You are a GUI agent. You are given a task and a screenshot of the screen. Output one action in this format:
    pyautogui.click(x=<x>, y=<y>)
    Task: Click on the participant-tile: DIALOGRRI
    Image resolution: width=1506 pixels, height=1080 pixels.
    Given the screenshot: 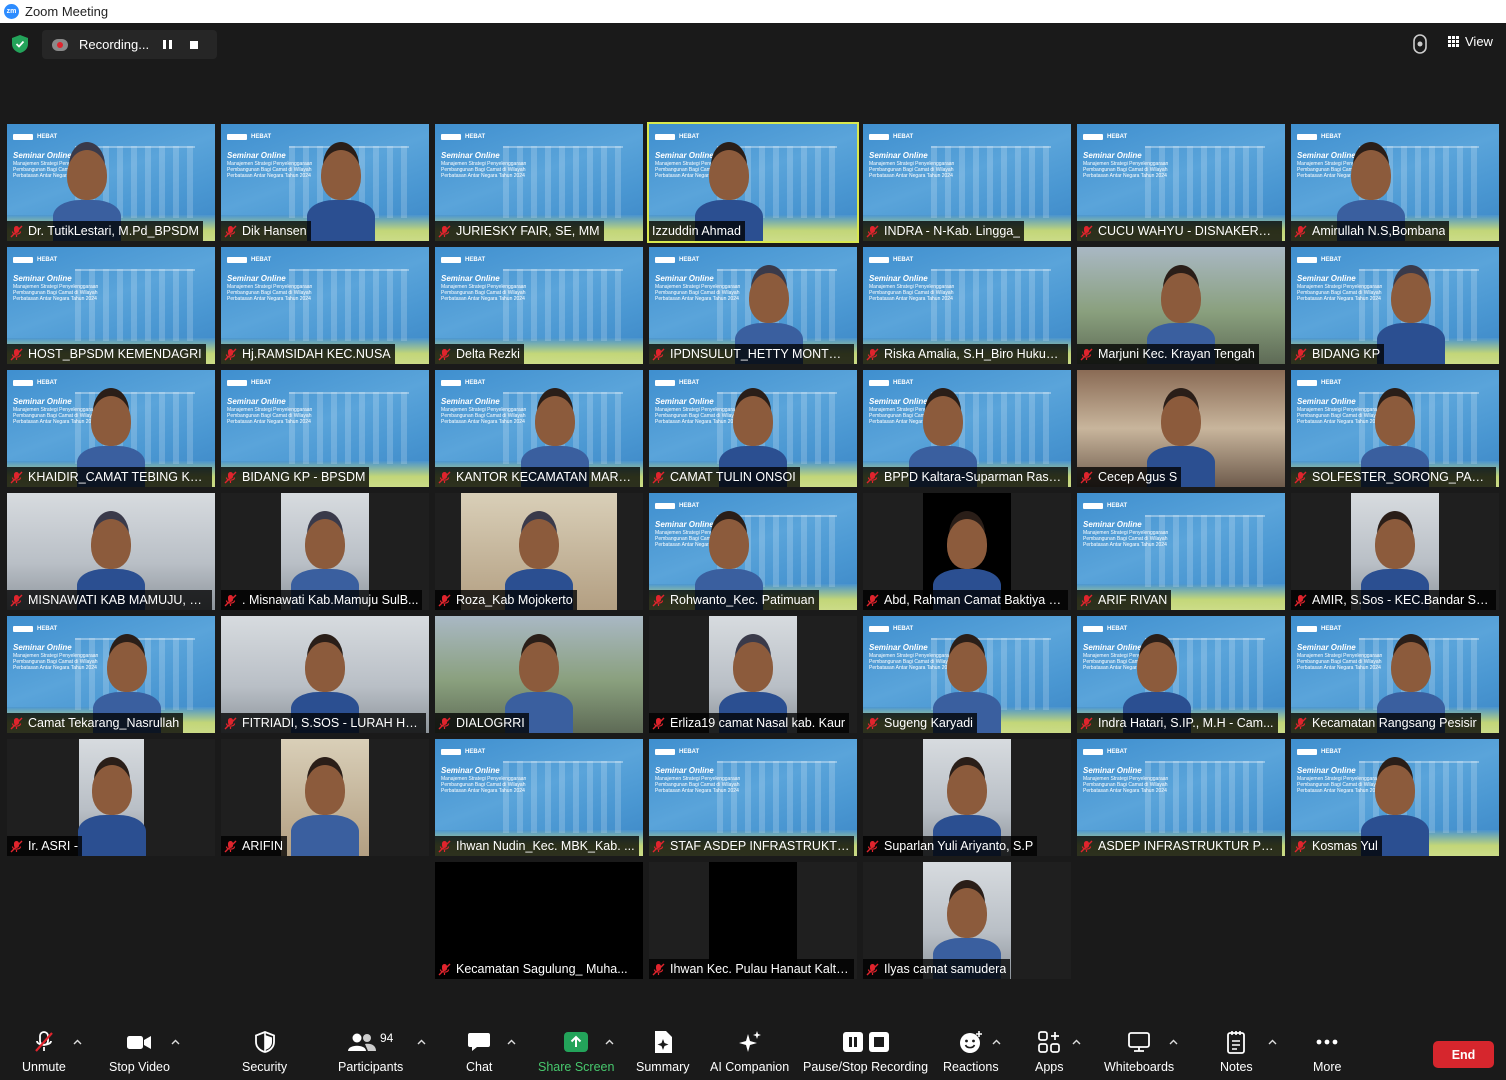 What is the action you would take?
    pyautogui.click(x=539, y=674)
    